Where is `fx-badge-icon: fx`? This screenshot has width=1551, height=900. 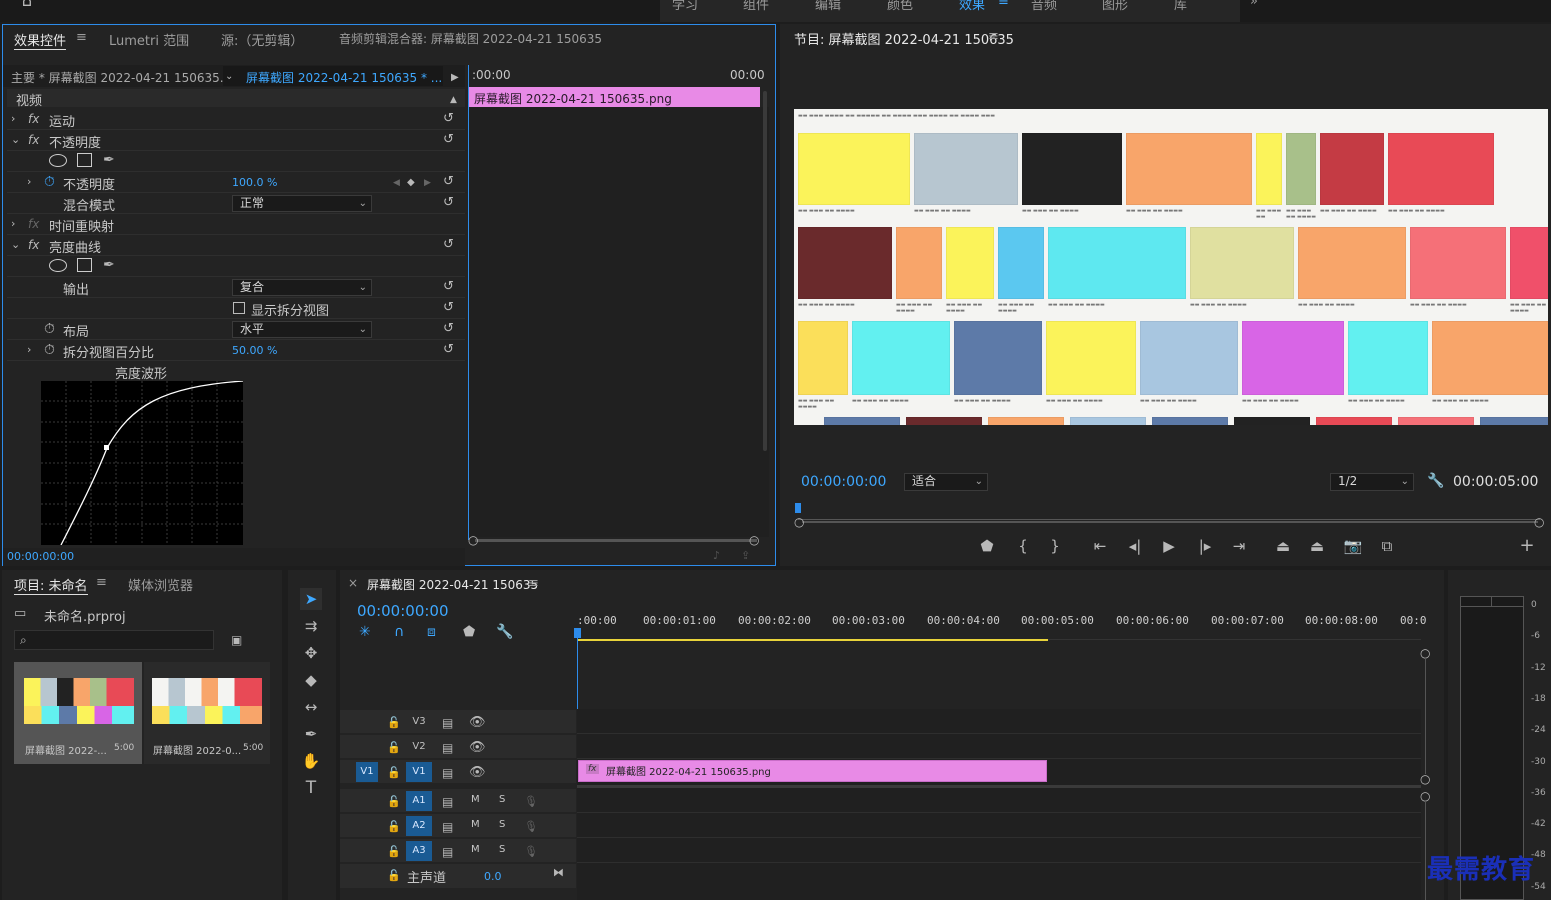 fx-badge-icon: fx is located at coordinates (33, 245).